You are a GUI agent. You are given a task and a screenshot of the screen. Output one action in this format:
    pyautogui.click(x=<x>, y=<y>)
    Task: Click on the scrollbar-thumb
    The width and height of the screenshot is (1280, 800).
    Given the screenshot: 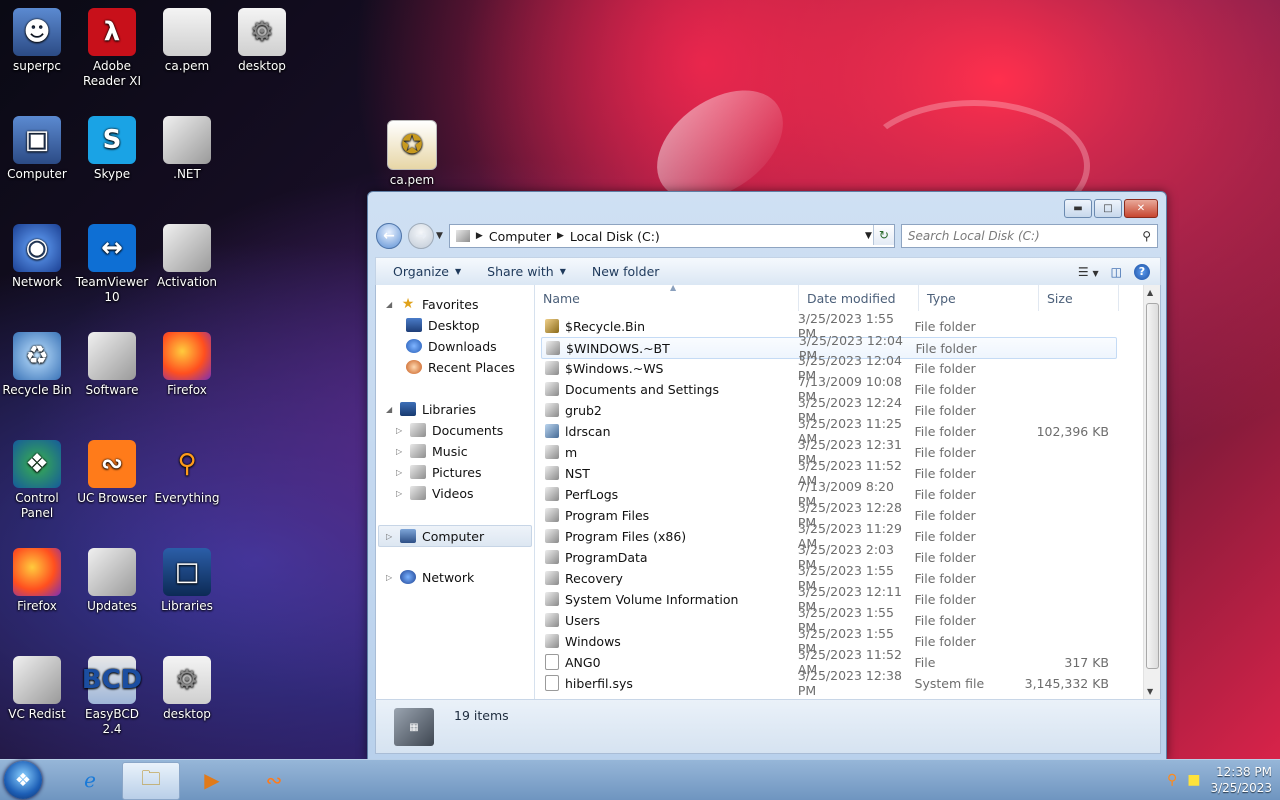 What is the action you would take?
    pyautogui.click(x=1152, y=486)
    